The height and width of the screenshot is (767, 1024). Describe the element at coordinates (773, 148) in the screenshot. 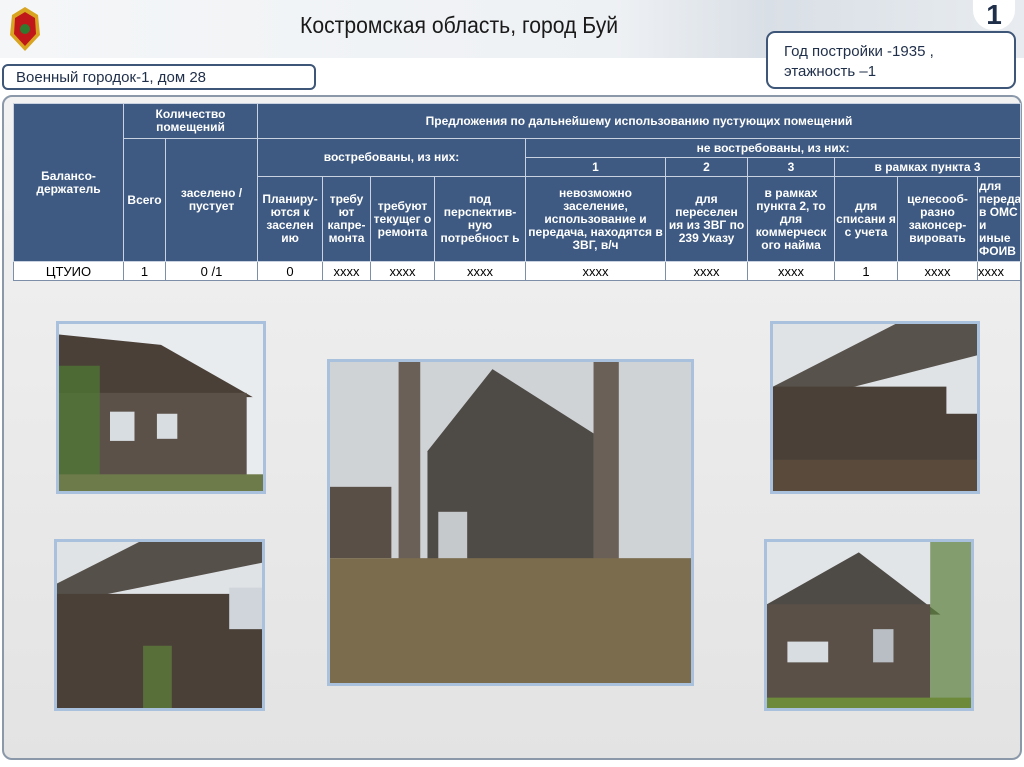

I see `header-not-demanded: не востребованы, из них:` at that location.